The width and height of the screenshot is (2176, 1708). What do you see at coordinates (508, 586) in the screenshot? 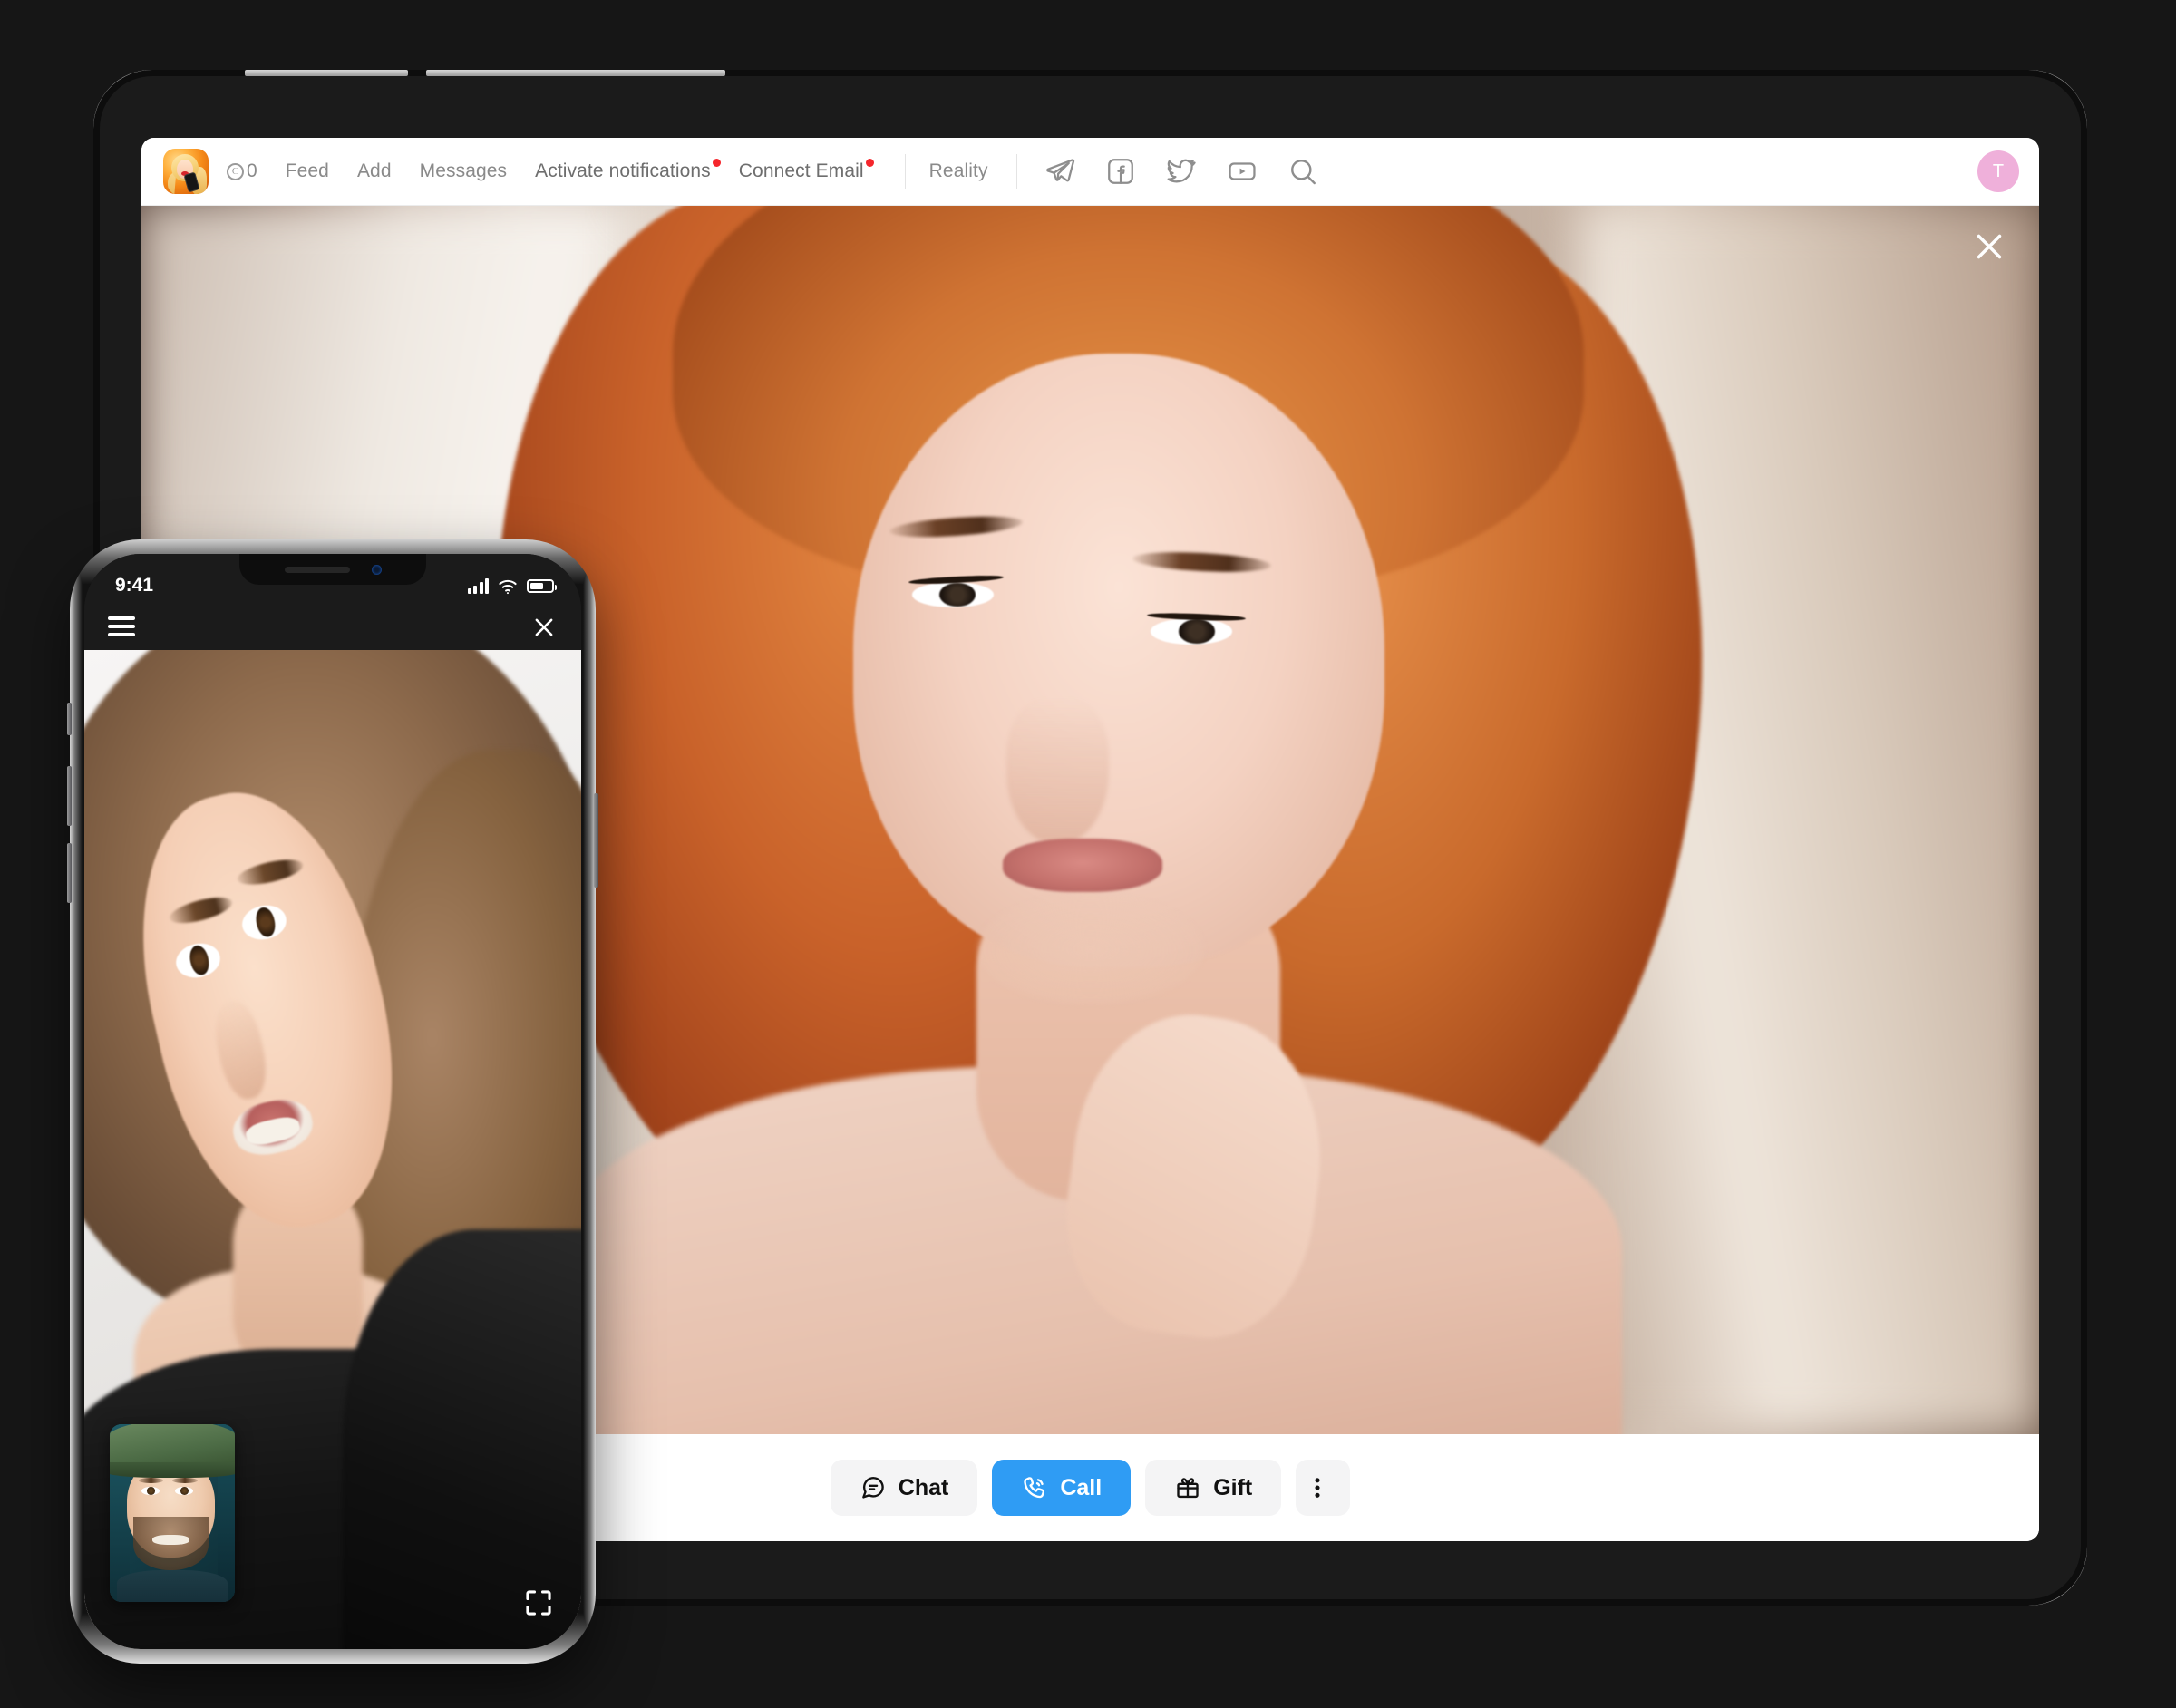
I see `wifi-icon` at bounding box center [508, 586].